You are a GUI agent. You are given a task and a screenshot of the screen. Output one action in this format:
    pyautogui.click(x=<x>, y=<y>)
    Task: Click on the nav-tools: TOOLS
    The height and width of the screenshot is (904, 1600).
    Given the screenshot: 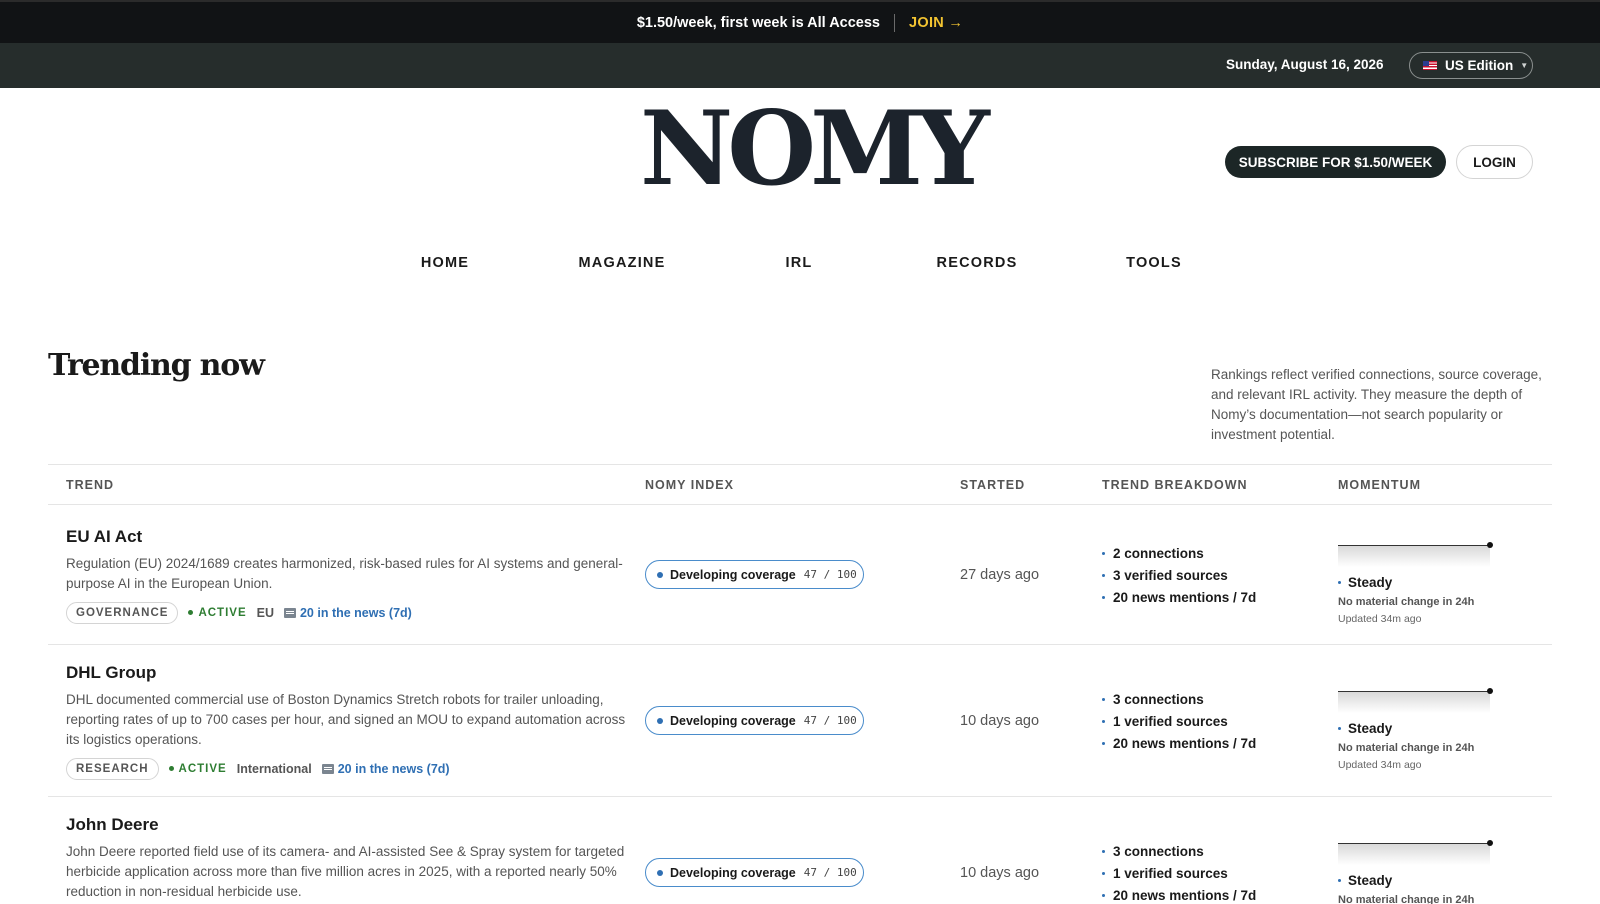 What is the action you would take?
    pyautogui.click(x=1154, y=263)
    